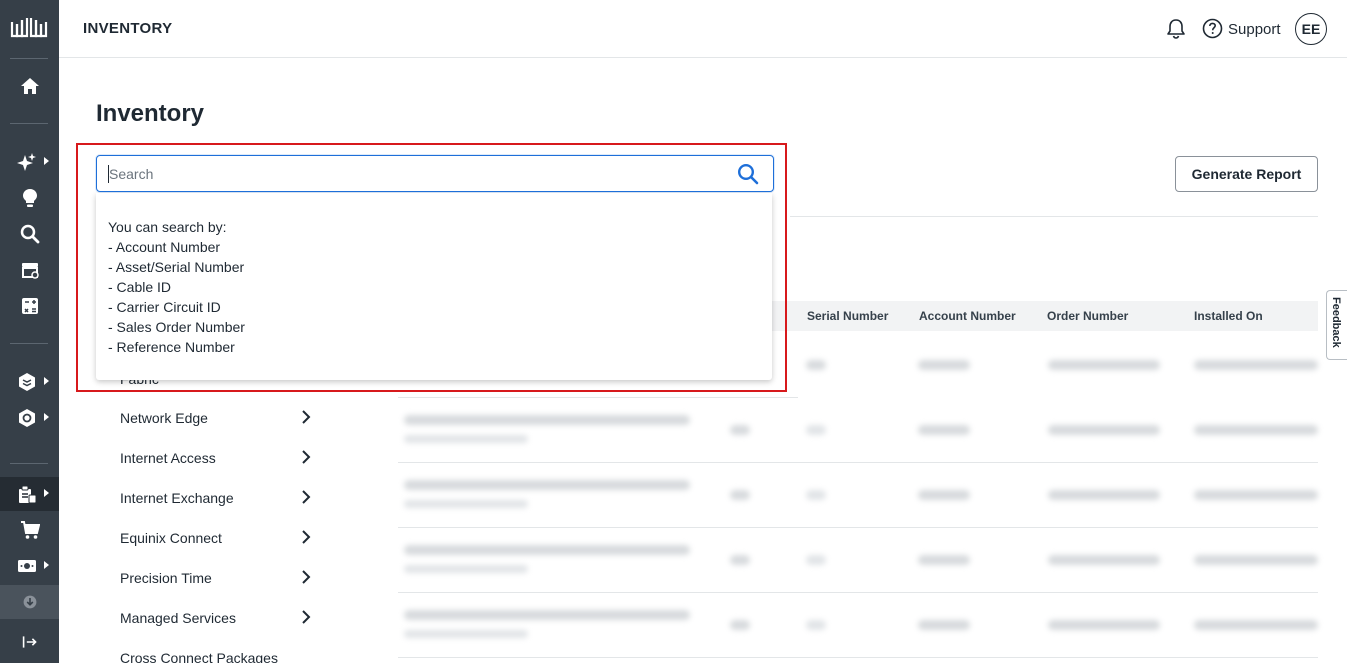 The height and width of the screenshot is (663, 1347). What do you see at coordinates (703, 29) in the screenshot?
I see `top-bar: INVENTORY Support EE` at bounding box center [703, 29].